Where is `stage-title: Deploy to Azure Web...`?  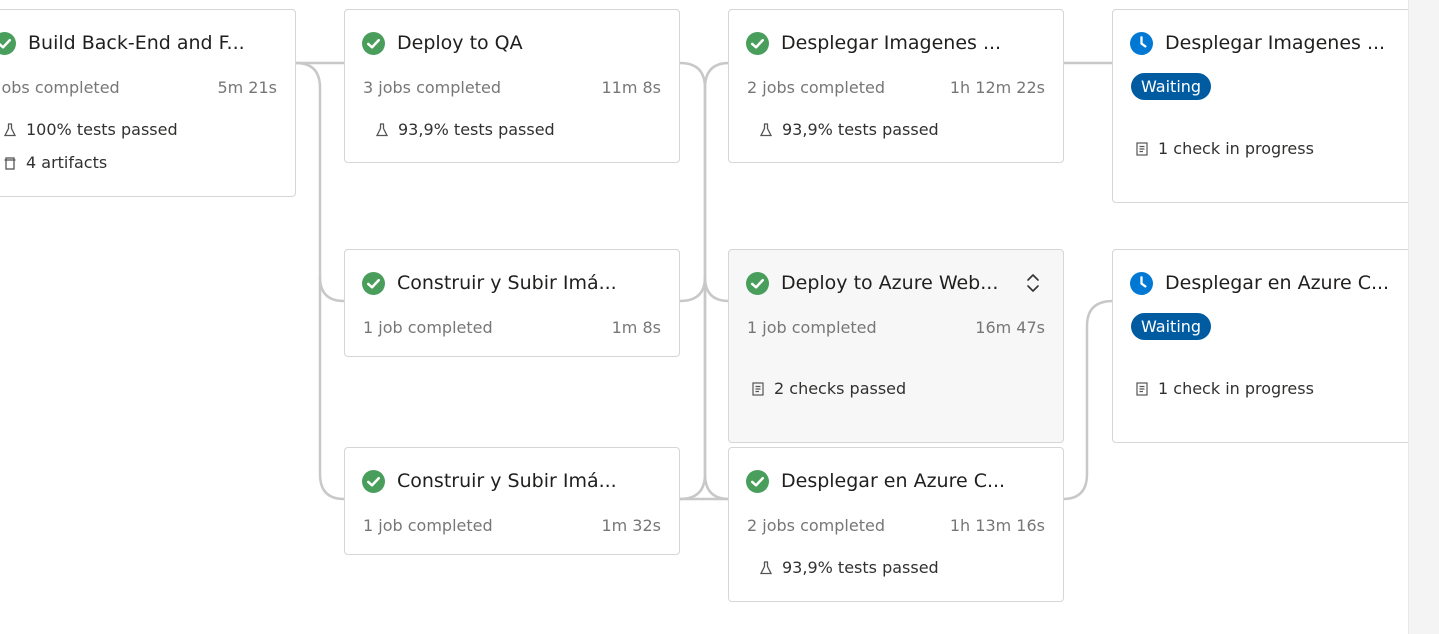 stage-title: Deploy to Azure Web... is located at coordinates (890, 283).